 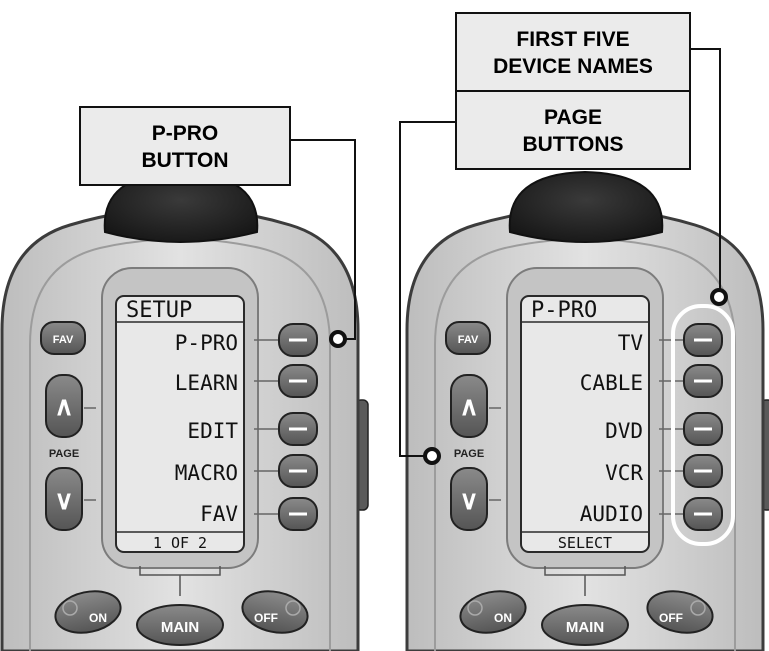 What do you see at coordinates (338, 339) in the screenshot?
I see `callout-p-pro-marker` at bounding box center [338, 339].